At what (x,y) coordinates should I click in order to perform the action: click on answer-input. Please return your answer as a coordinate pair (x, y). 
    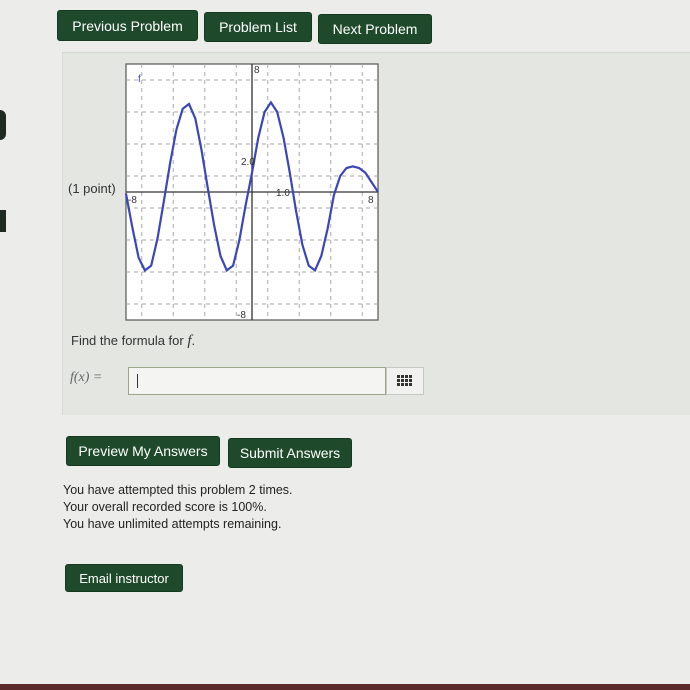
    Looking at the image, I should click on (257, 381).